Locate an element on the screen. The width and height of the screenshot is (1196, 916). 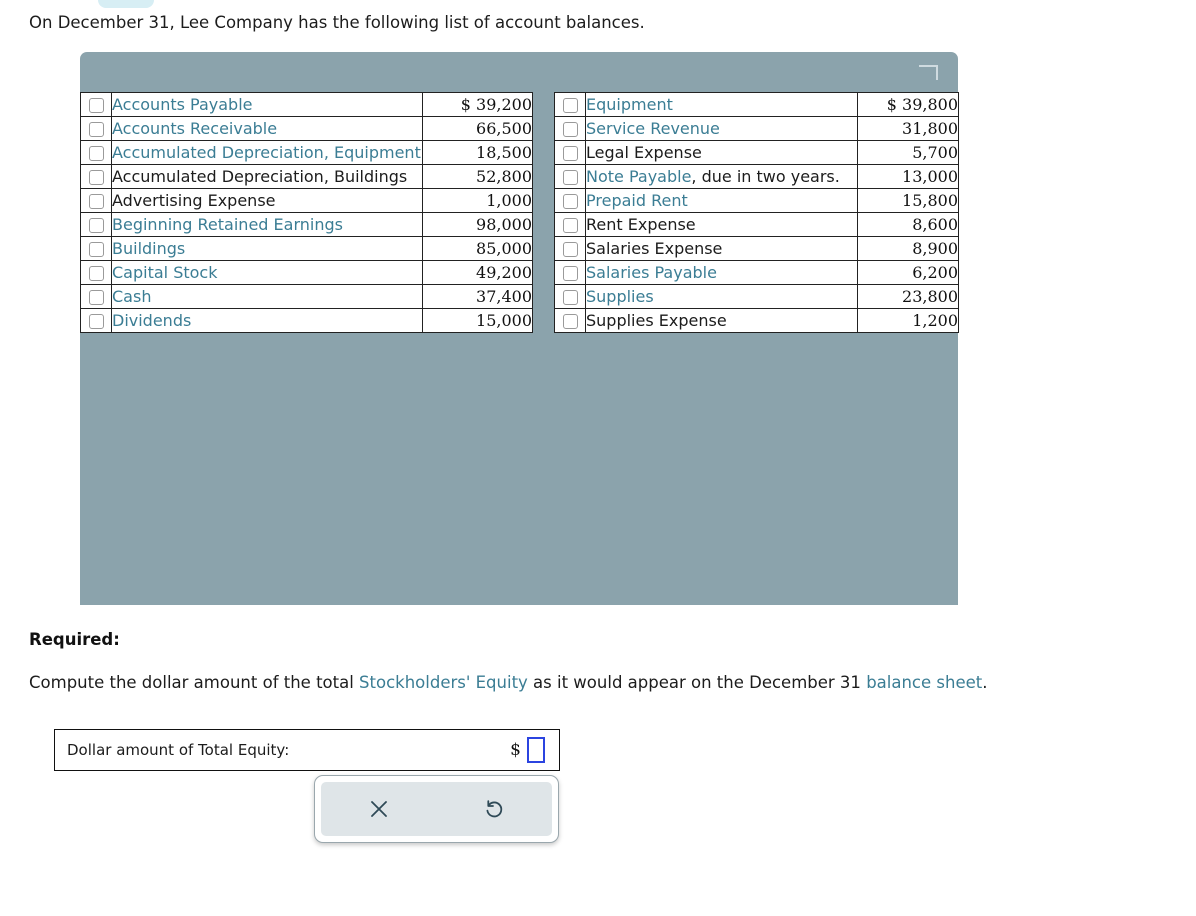
table-row: Advertising Expense 1,000 is located at coordinates (306, 200).